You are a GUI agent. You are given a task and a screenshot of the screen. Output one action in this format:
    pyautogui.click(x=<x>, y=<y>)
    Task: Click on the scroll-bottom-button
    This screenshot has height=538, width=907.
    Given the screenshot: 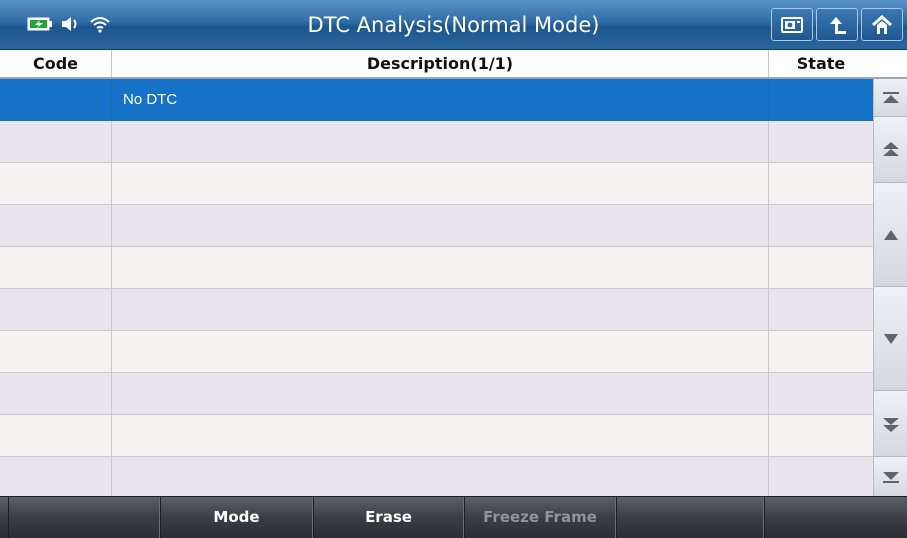 What is the action you would take?
    pyautogui.click(x=890, y=476)
    